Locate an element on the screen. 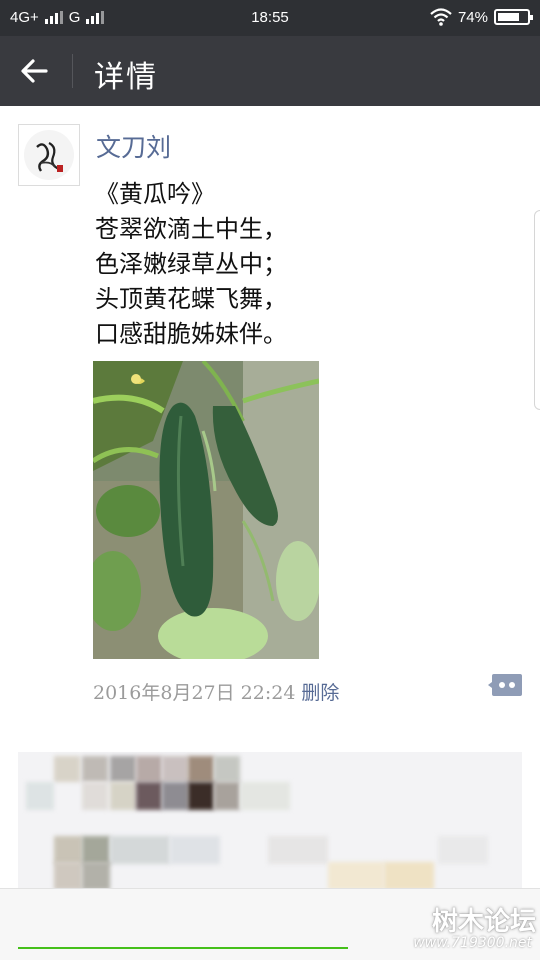 This screenshot has height=960, width=540. header-divider is located at coordinates (72, 71).